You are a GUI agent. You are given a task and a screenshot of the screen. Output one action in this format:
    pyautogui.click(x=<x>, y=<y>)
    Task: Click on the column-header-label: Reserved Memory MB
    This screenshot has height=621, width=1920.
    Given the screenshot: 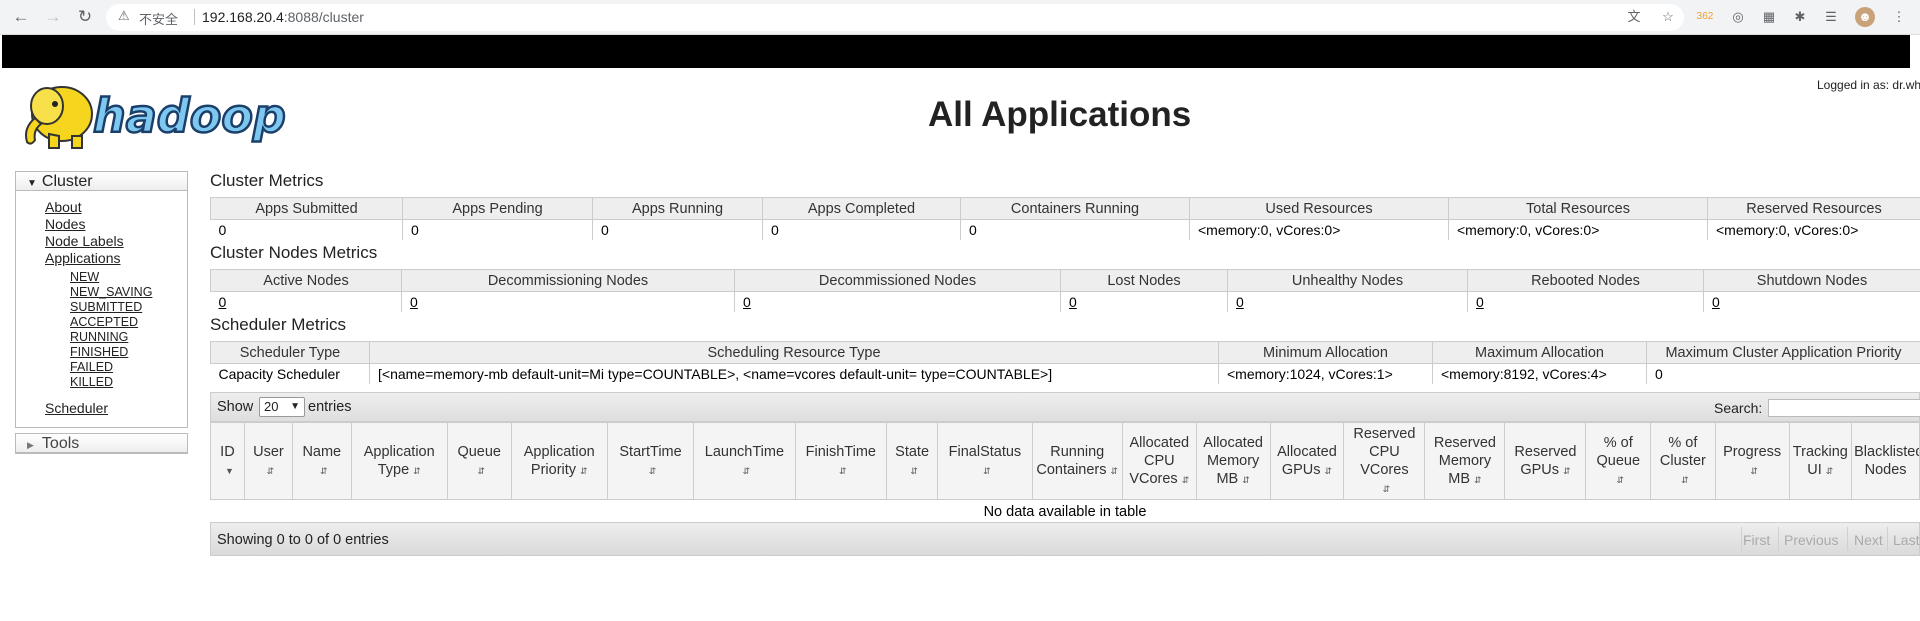 What is the action you would take?
    pyautogui.click(x=1464, y=460)
    